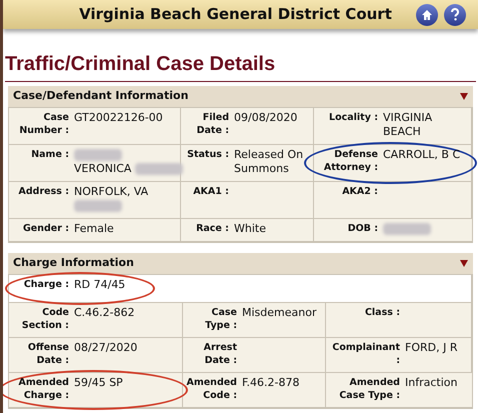 Image resolution: width=478 pixels, height=413 pixels. What do you see at coordinates (350, 161) in the screenshot?
I see `field-label: Defense Attorney :` at bounding box center [350, 161].